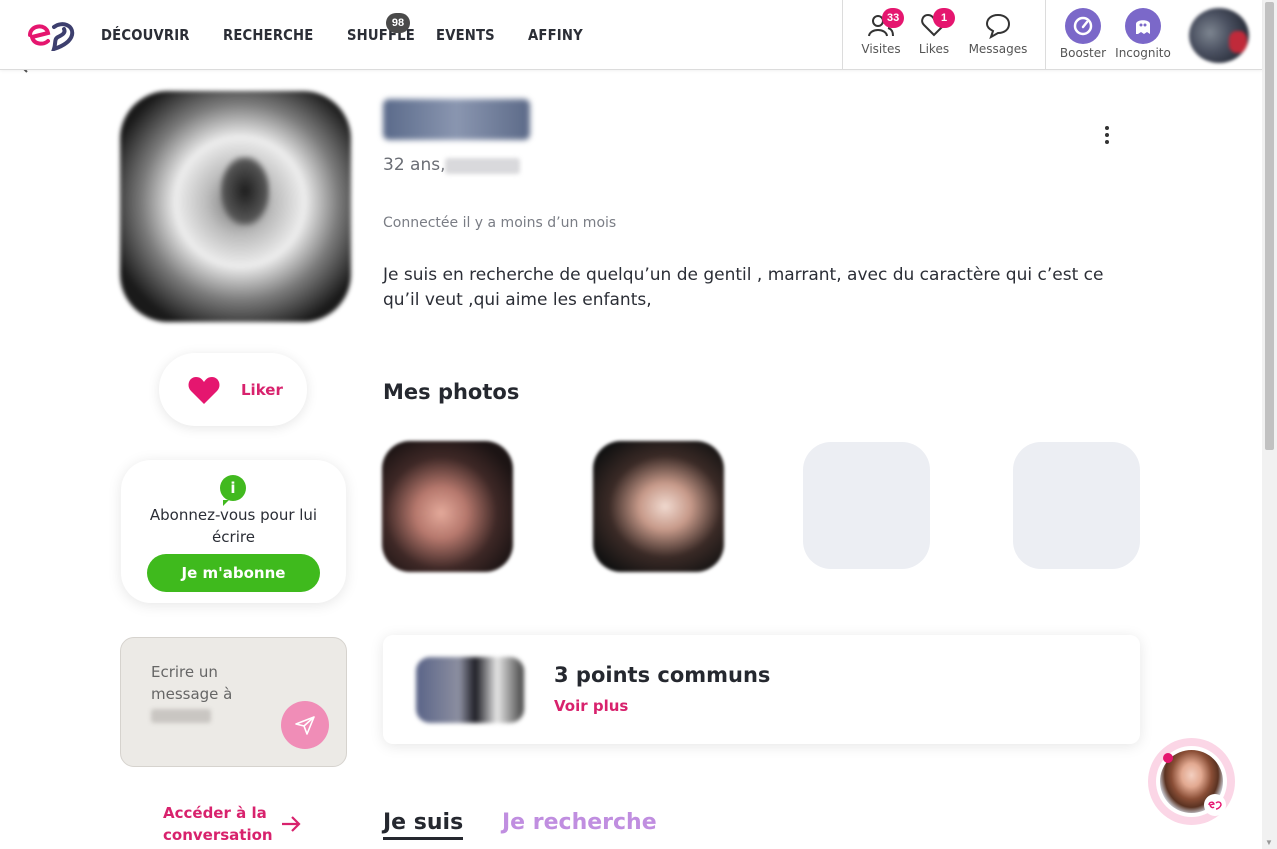 This screenshot has height=849, width=1277. I want to click on visits-count-badge: 33, so click(893, 18).